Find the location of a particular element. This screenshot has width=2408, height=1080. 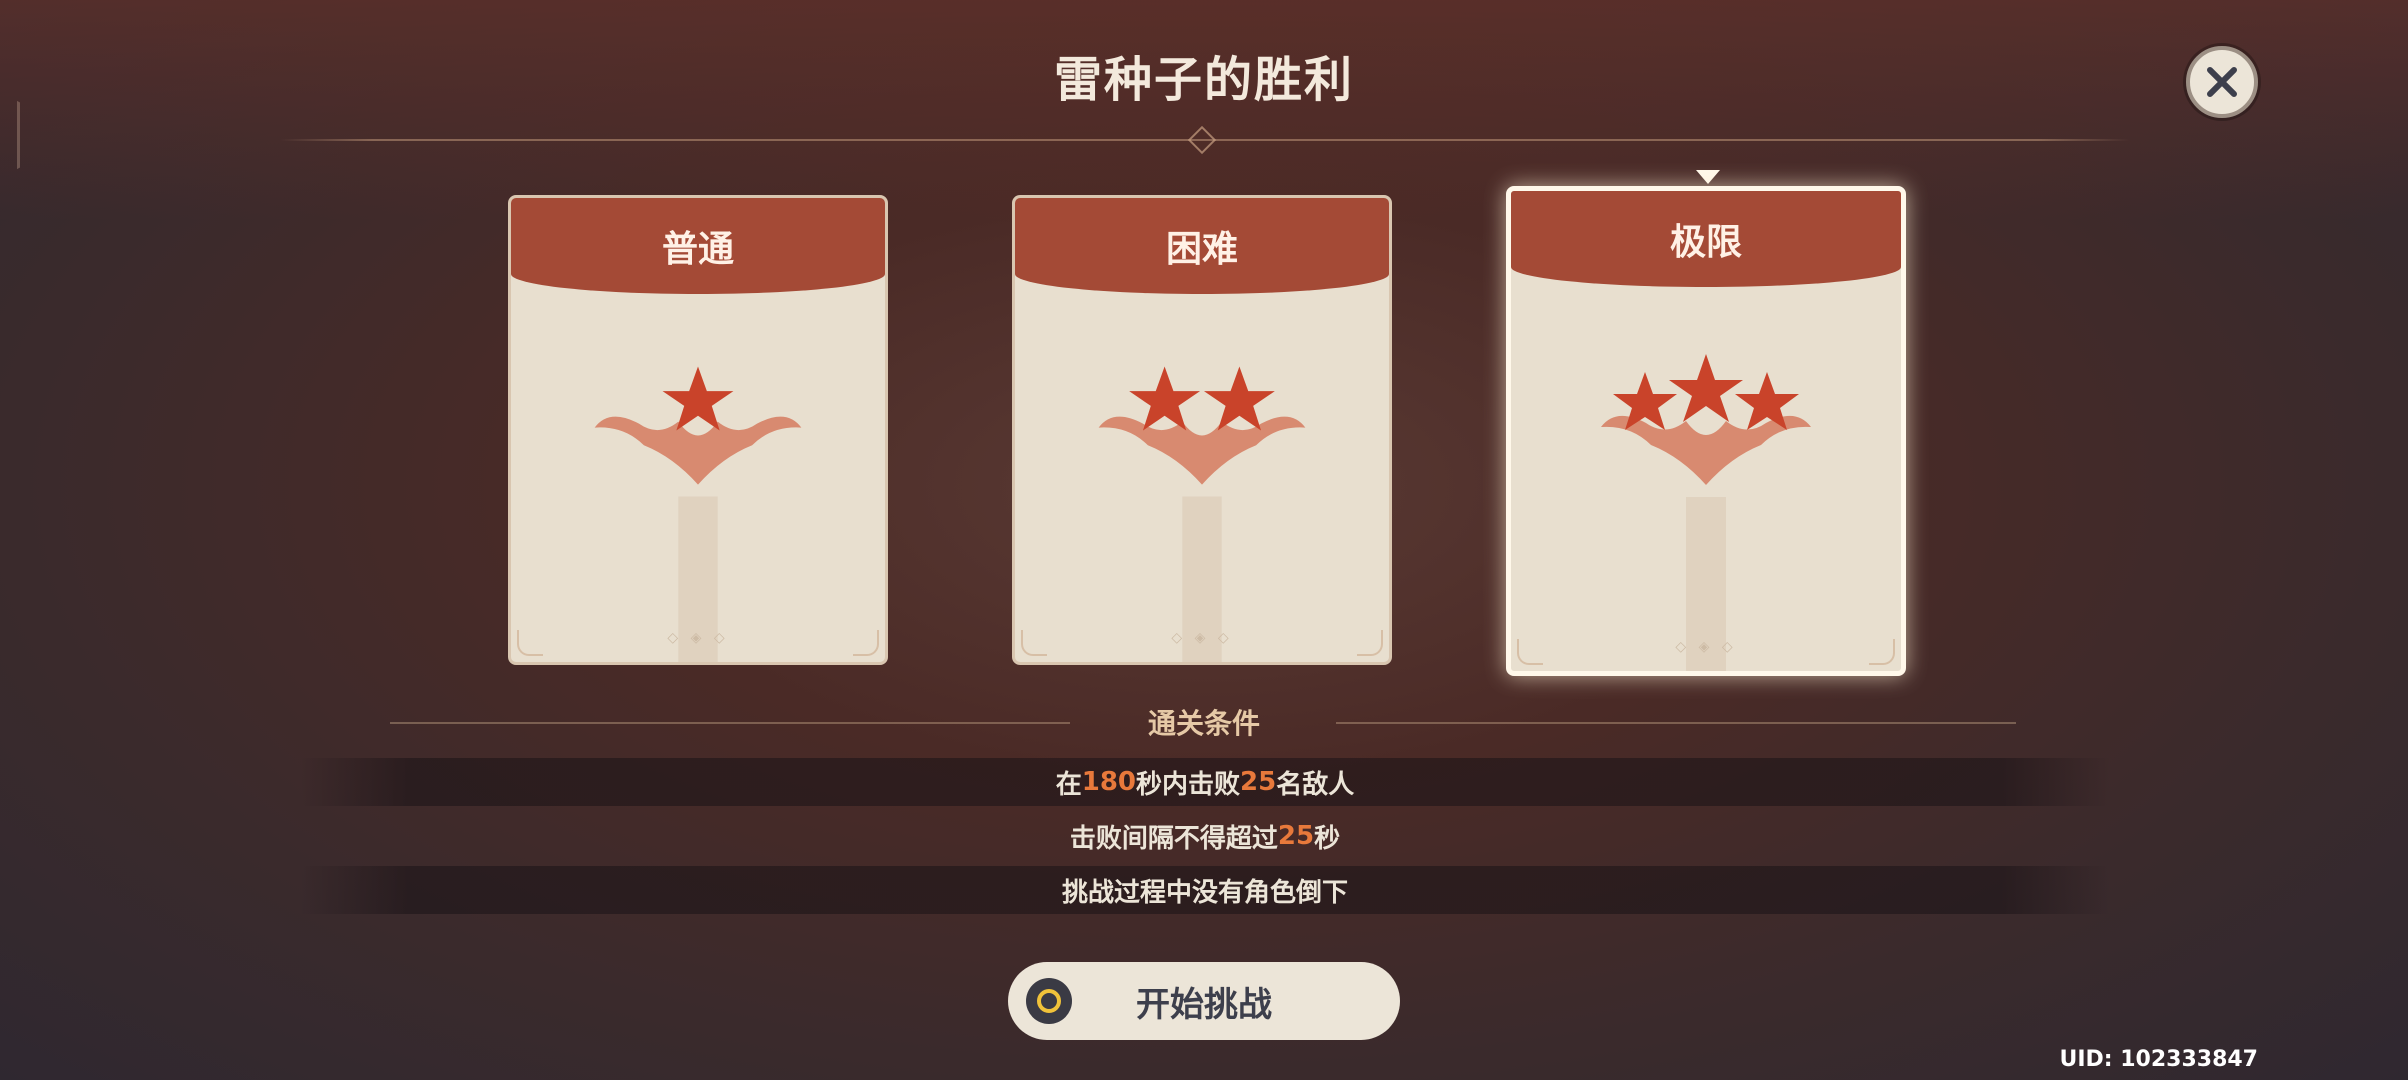

controller-button-icon is located at coordinates (1049, 1001).